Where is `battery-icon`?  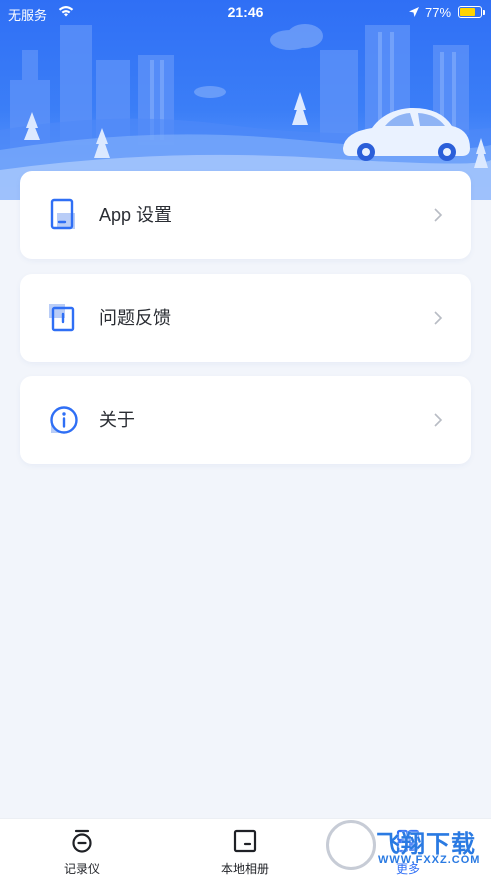 battery-icon is located at coordinates (471, 12).